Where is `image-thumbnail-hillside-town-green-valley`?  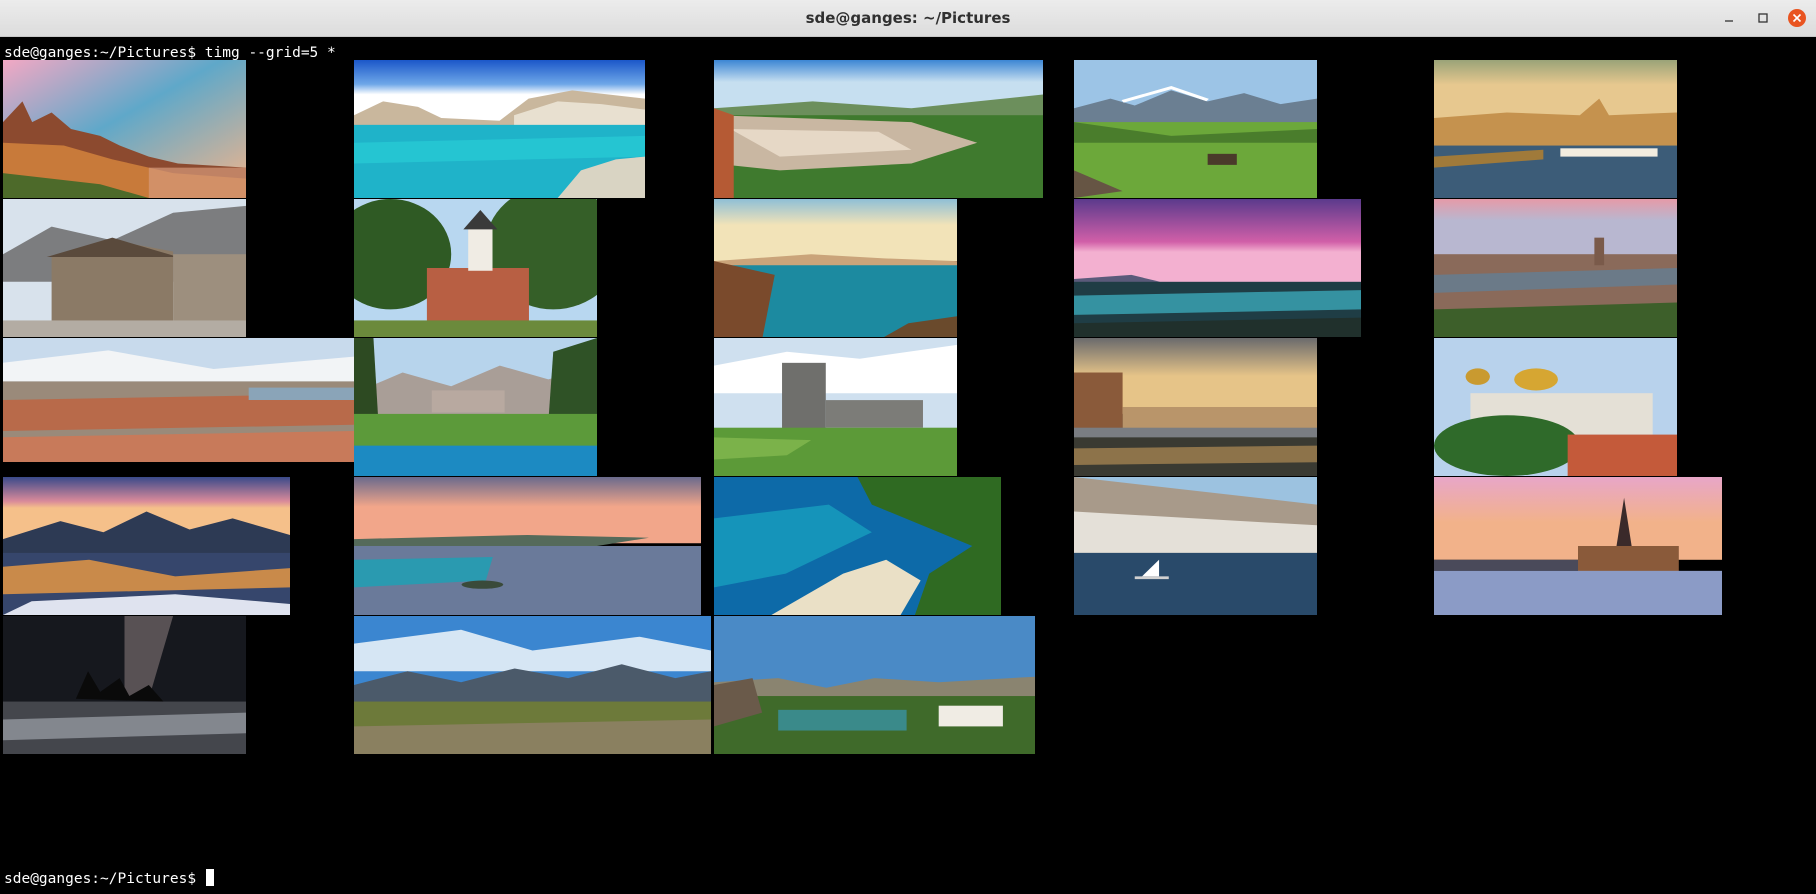
image-thumbnail-hillside-town-green-valley is located at coordinates (878, 129).